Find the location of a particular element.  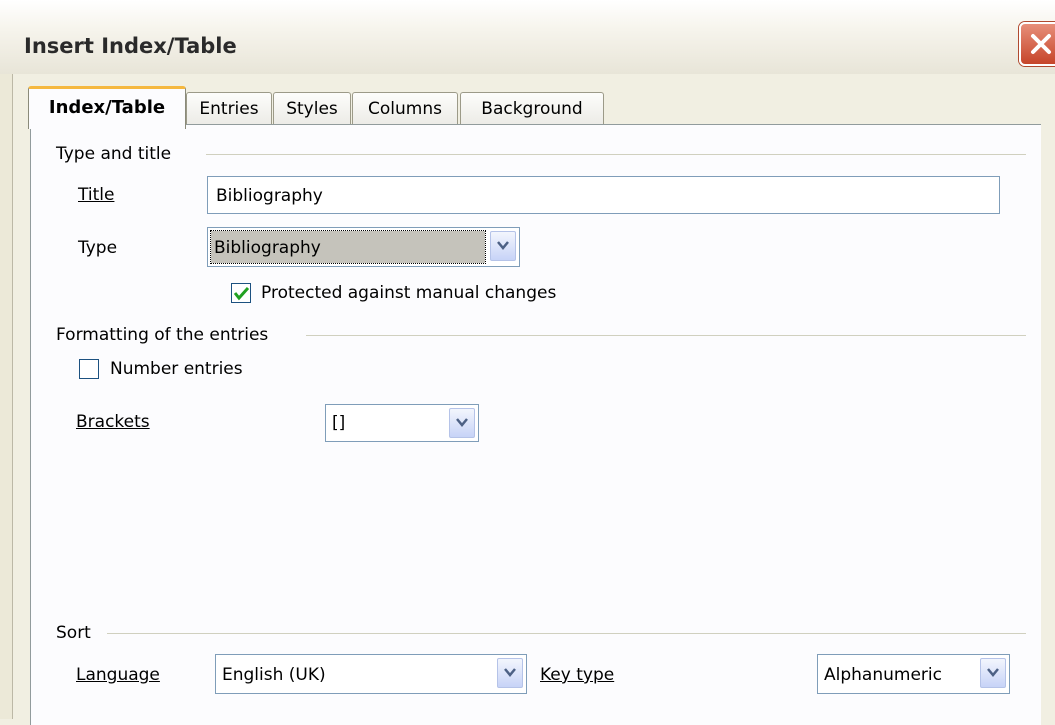

key-type-dropdown-button is located at coordinates (993, 673).